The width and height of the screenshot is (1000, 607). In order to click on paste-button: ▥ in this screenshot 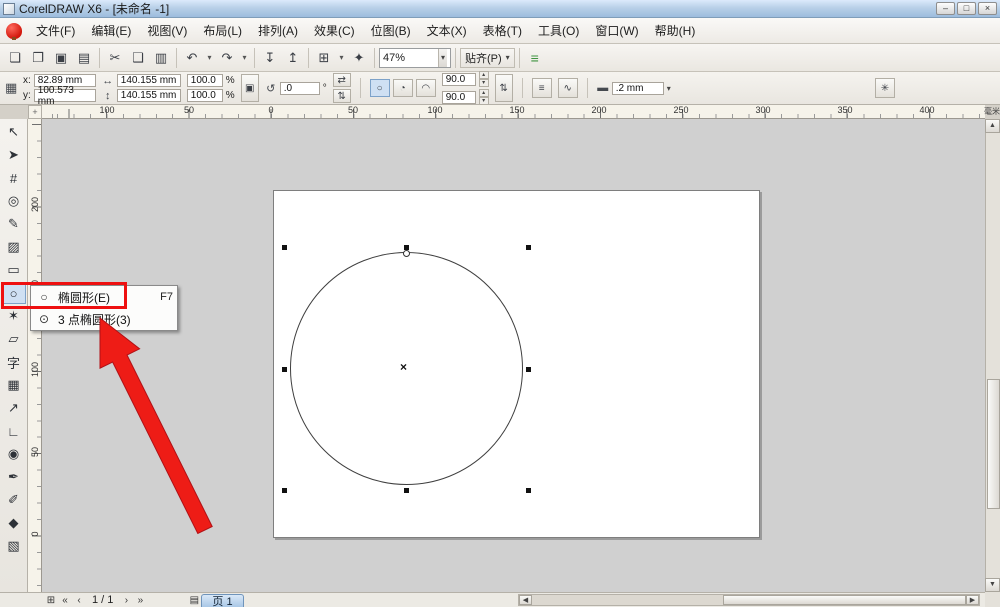, I will do `click(161, 58)`.